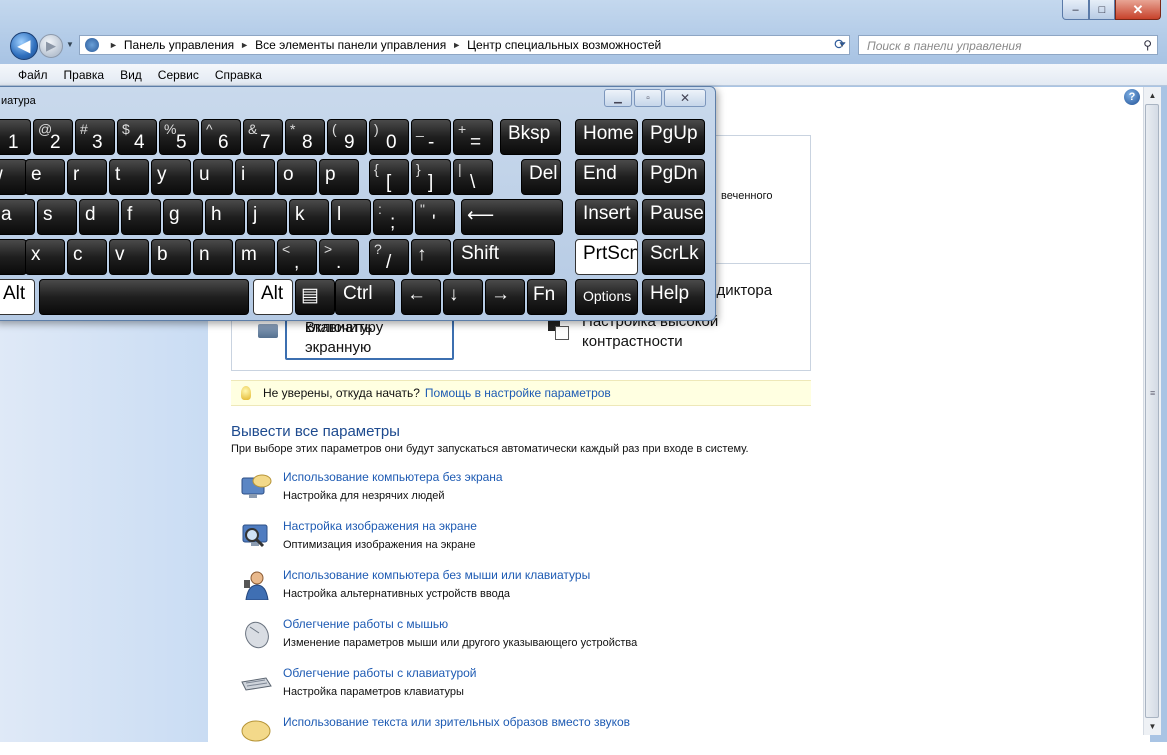 The width and height of the screenshot is (1167, 755). What do you see at coordinates (606, 177) in the screenshot?
I see `key-end: End` at bounding box center [606, 177].